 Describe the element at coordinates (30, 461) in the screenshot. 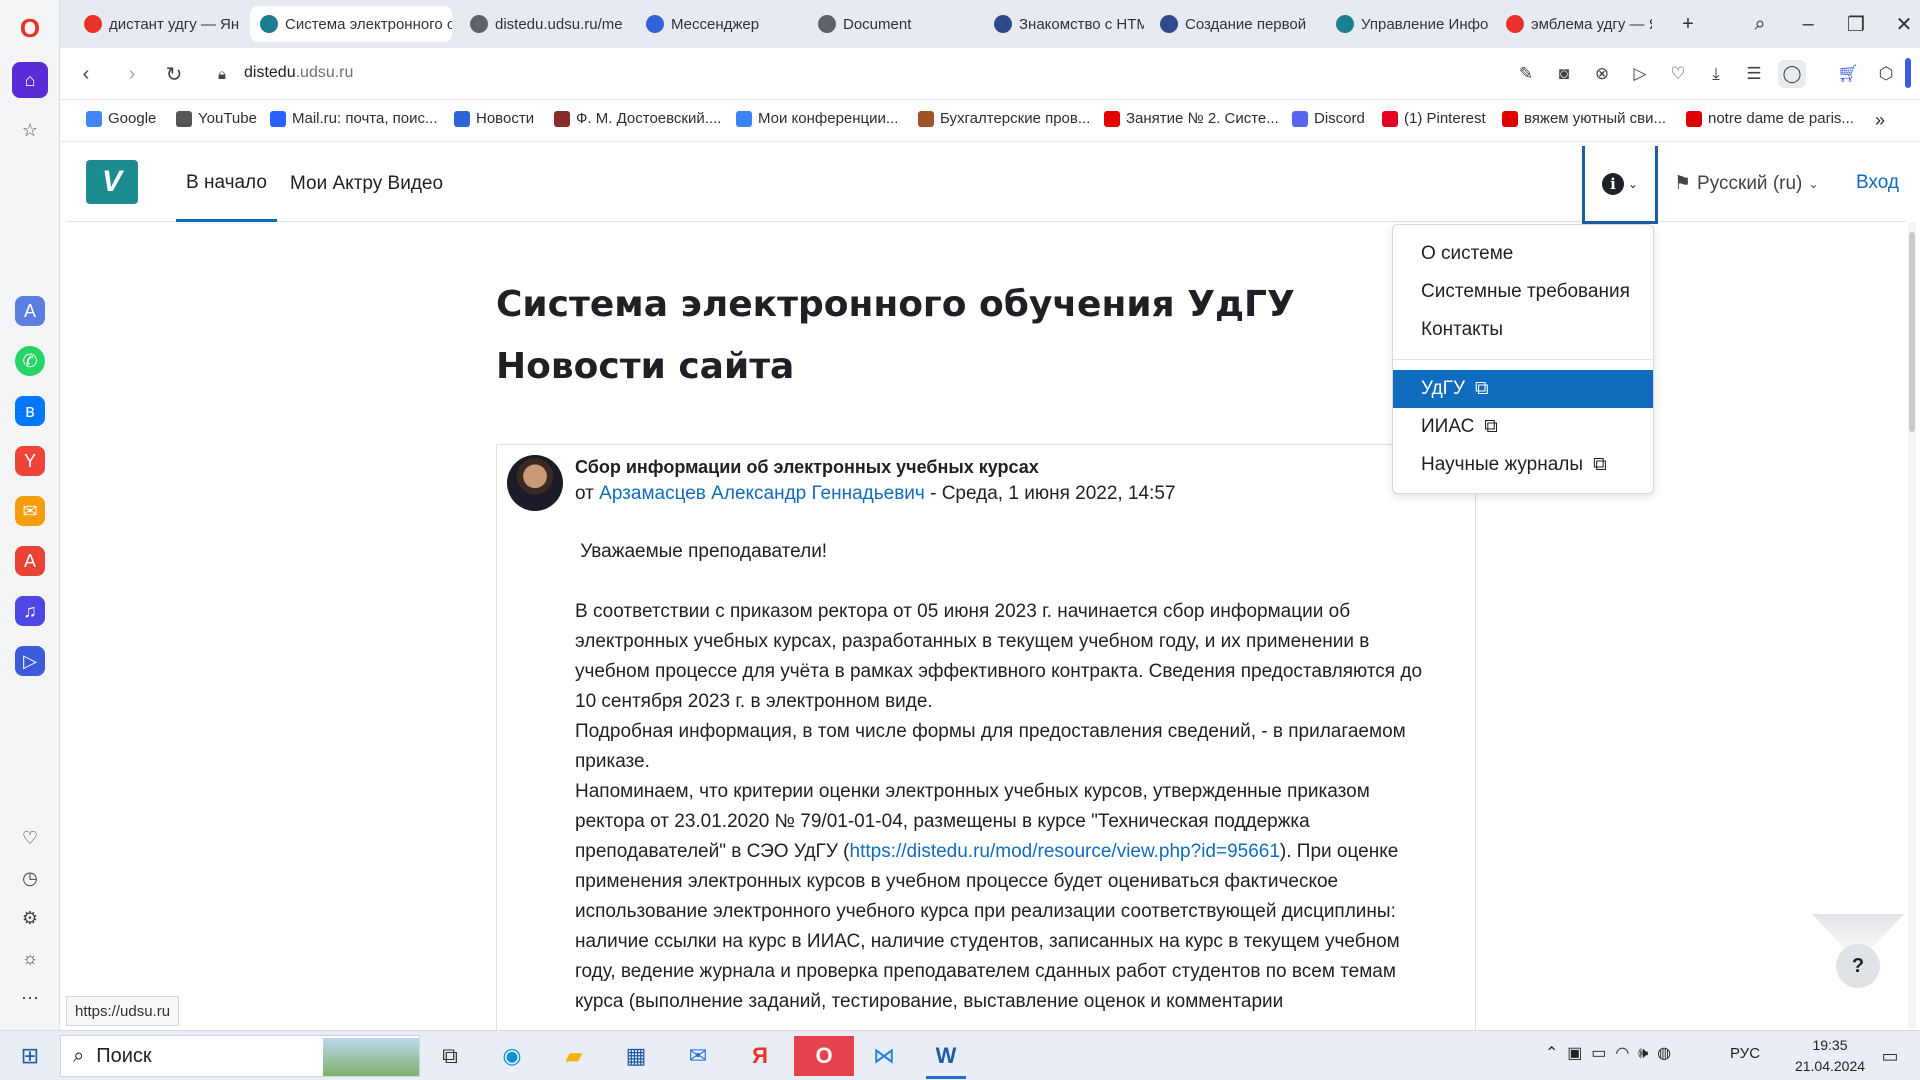

I see `yandex-sidebar-icon: Y` at that location.